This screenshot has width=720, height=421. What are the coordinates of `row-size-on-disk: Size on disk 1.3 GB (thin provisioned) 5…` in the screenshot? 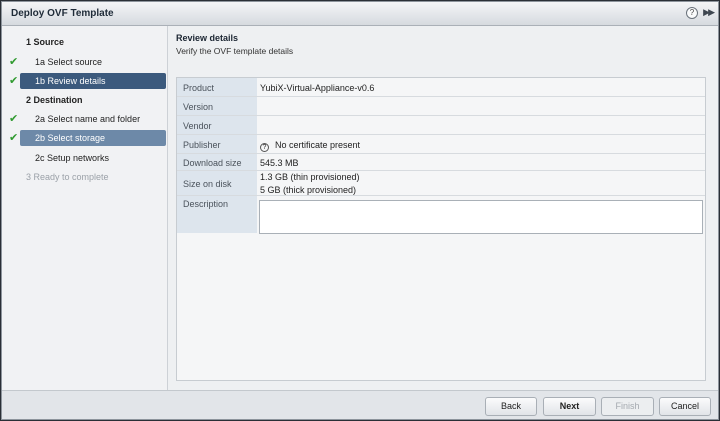 It's located at (441, 183).